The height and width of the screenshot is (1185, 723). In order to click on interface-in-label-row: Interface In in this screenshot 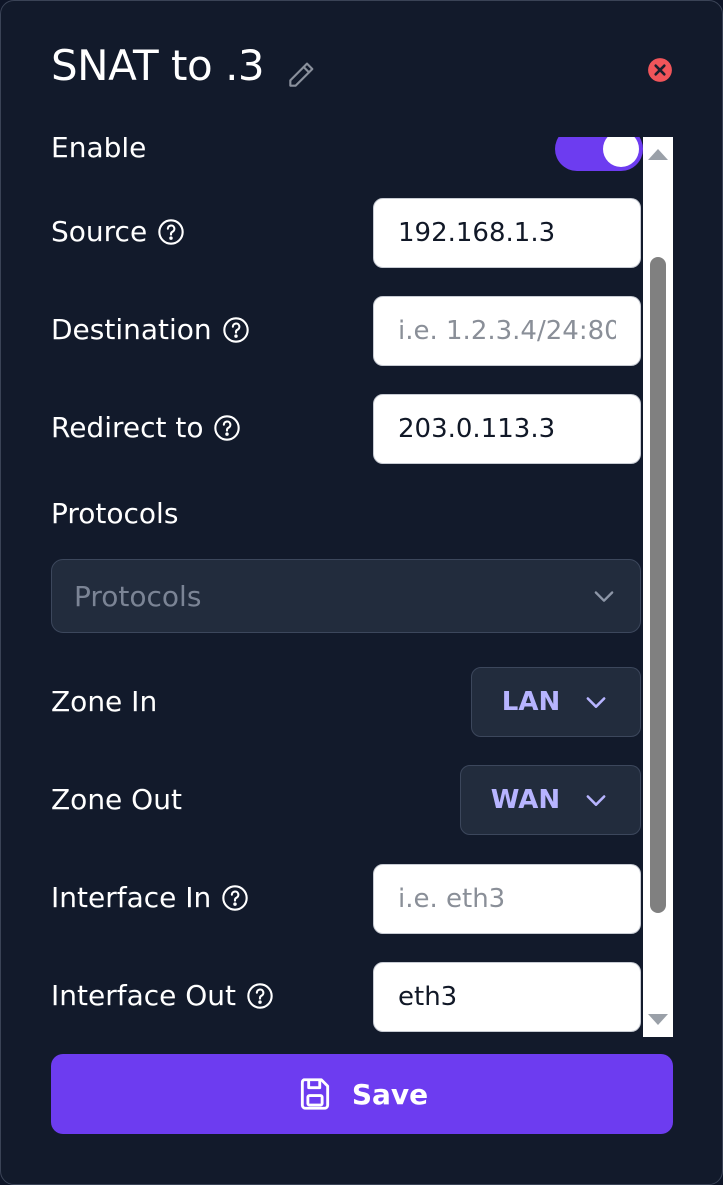, I will do `click(150, 897)`.